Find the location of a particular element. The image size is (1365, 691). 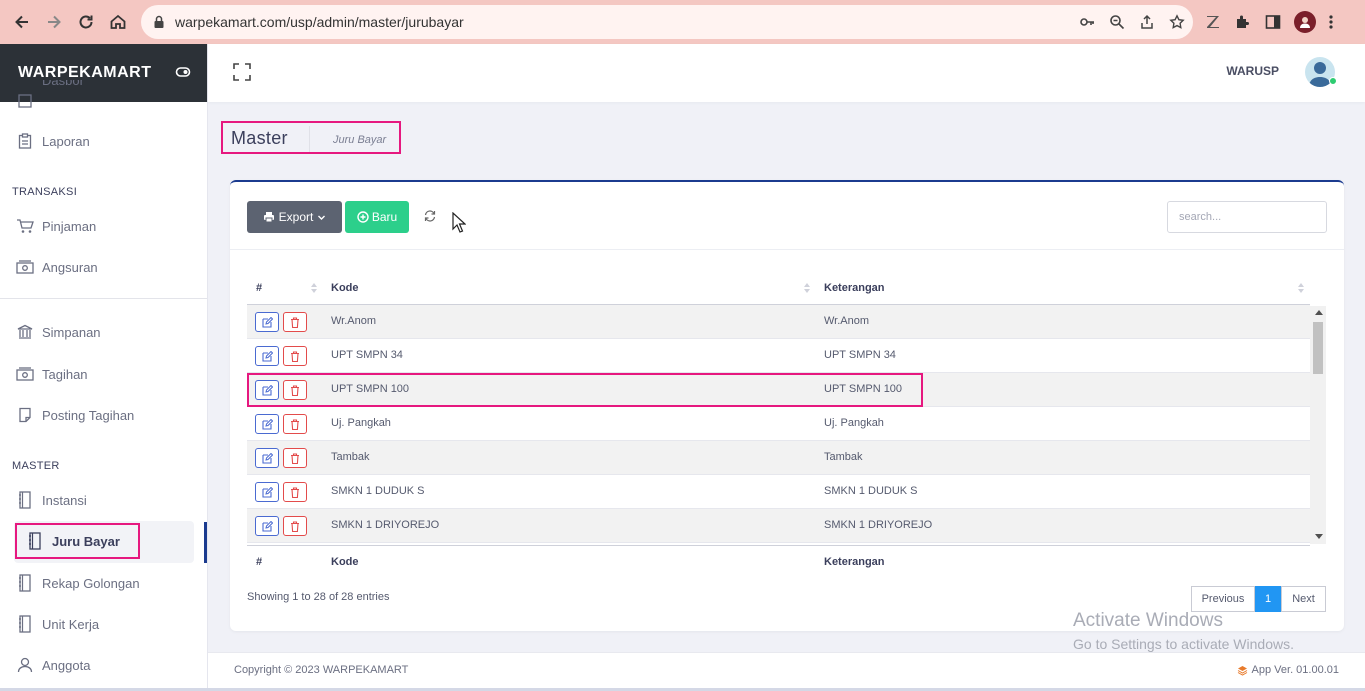

sidebar-item-label: Instansi is located at coordinates (64, 500).